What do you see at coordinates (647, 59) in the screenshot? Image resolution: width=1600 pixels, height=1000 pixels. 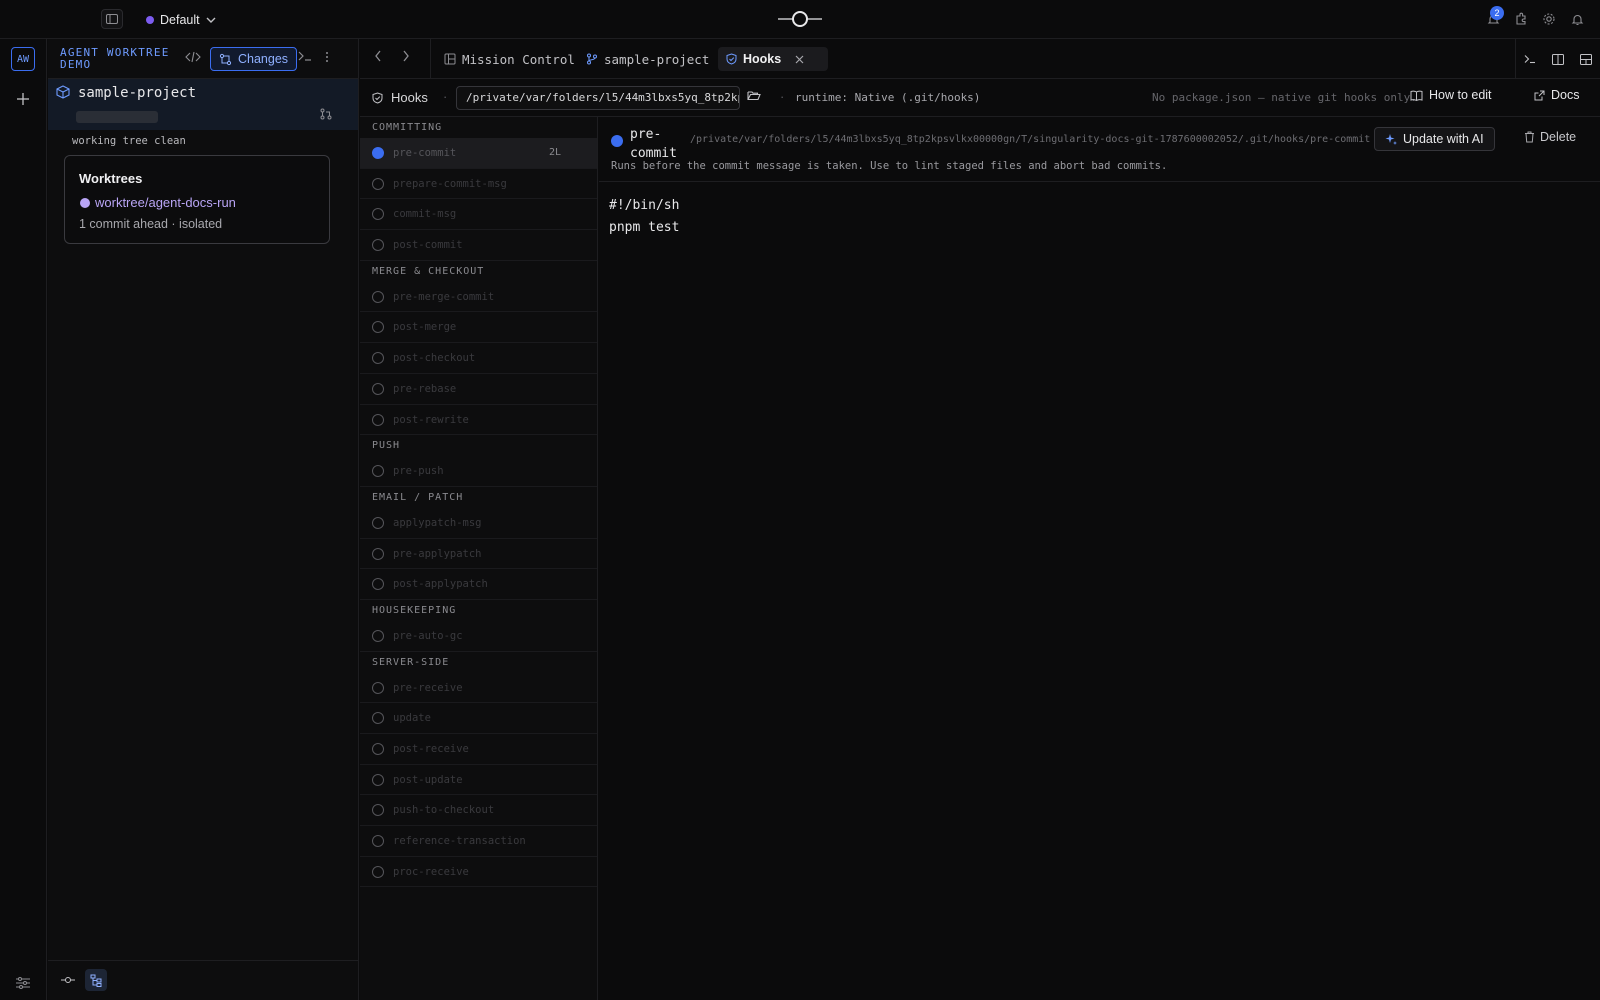 I see `tab-sample-project: sample-project` at bounding box center [647, 59].